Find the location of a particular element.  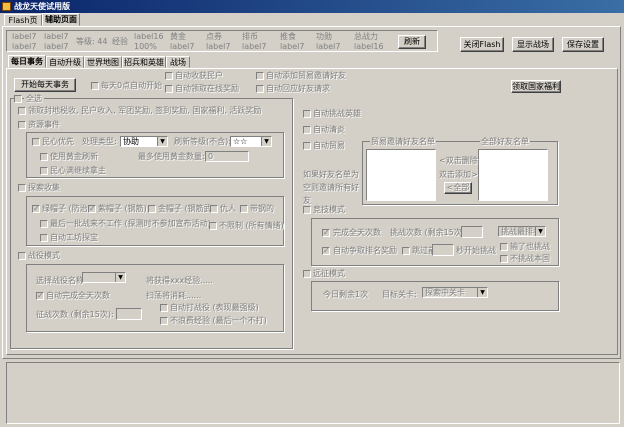

hat-purple-checkbox is located at coordinates (92, 208).